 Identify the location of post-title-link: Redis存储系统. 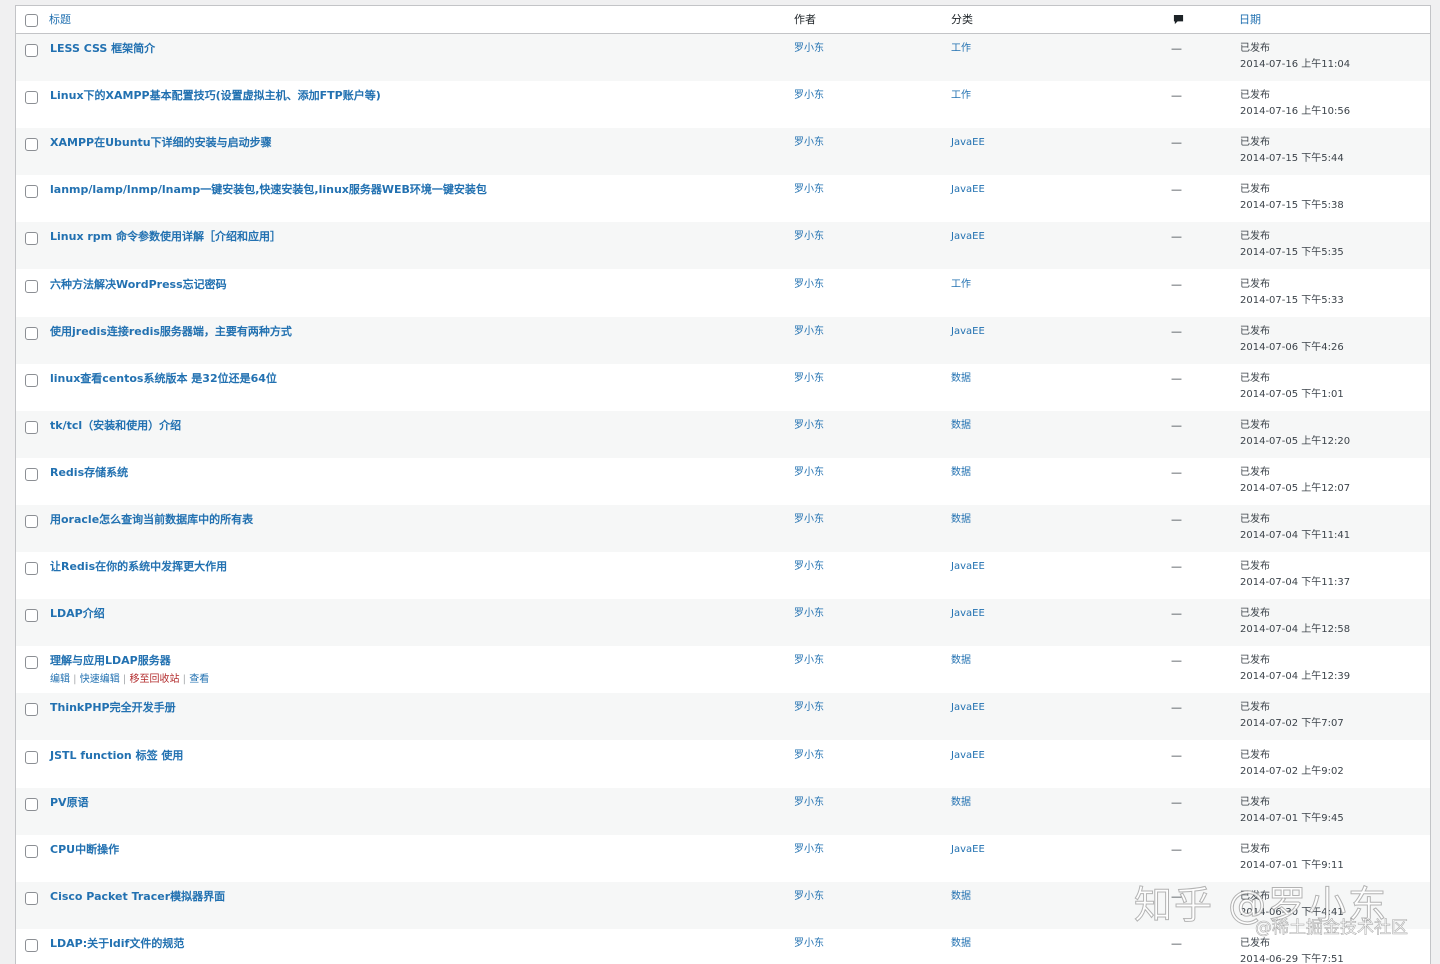
(89, 473).